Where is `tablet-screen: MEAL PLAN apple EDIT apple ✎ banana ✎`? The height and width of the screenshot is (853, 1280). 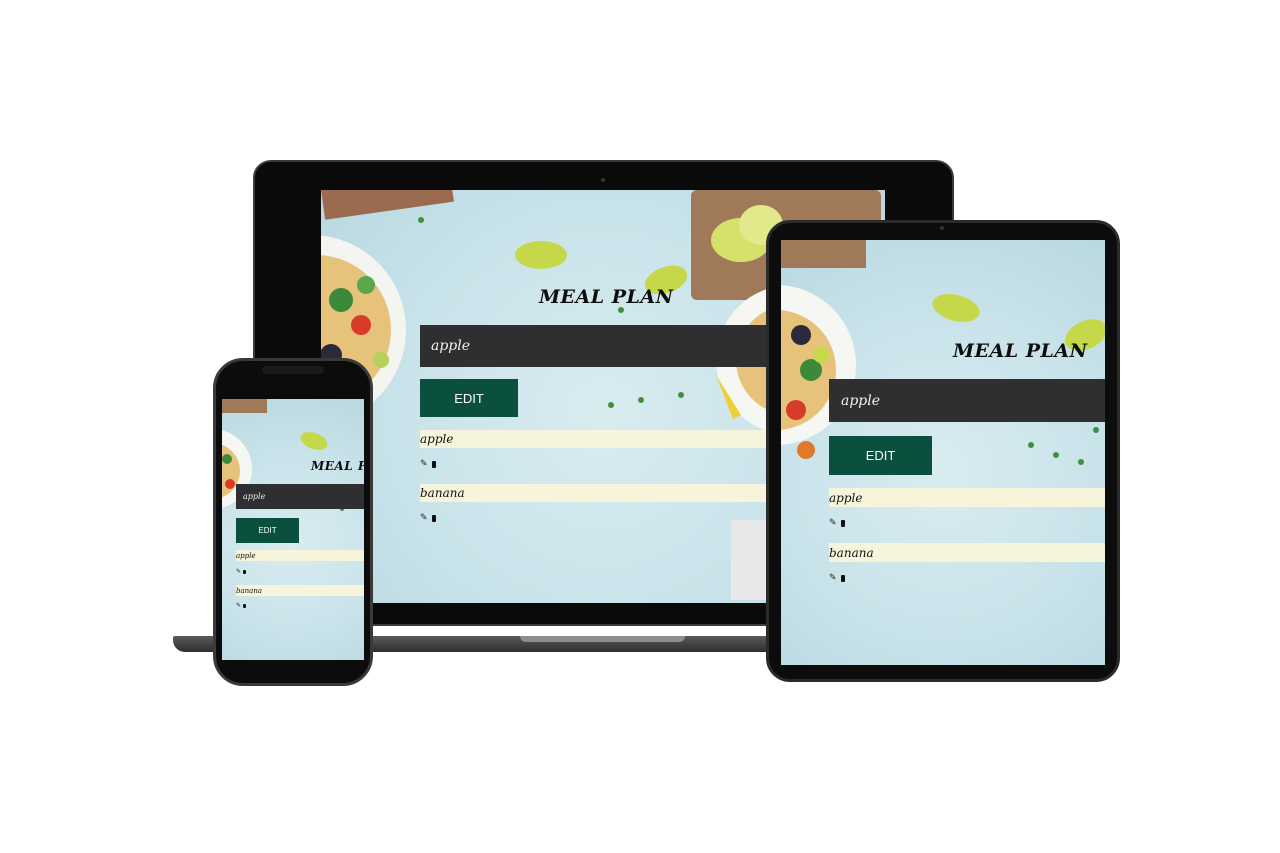 tablet-screen: MEAL PLAN apple EDIT apple ✎ banana ✎ is located at coordinates (943, 452).